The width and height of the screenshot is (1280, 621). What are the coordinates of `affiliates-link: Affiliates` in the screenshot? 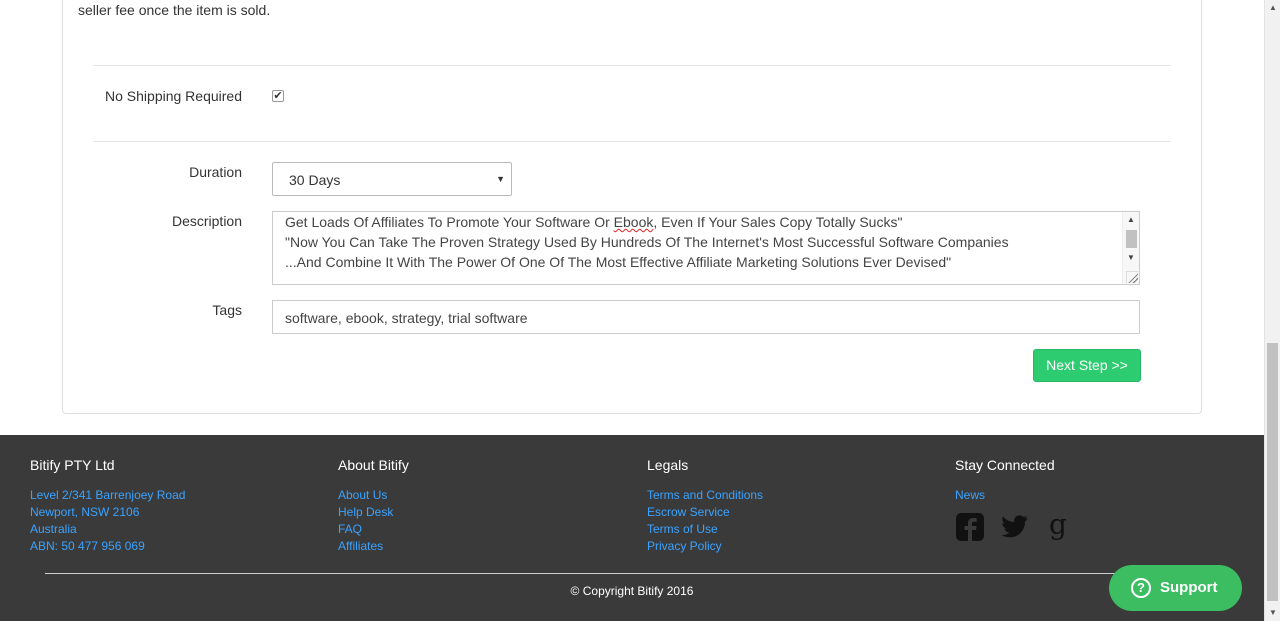 It's located at (373, 546).